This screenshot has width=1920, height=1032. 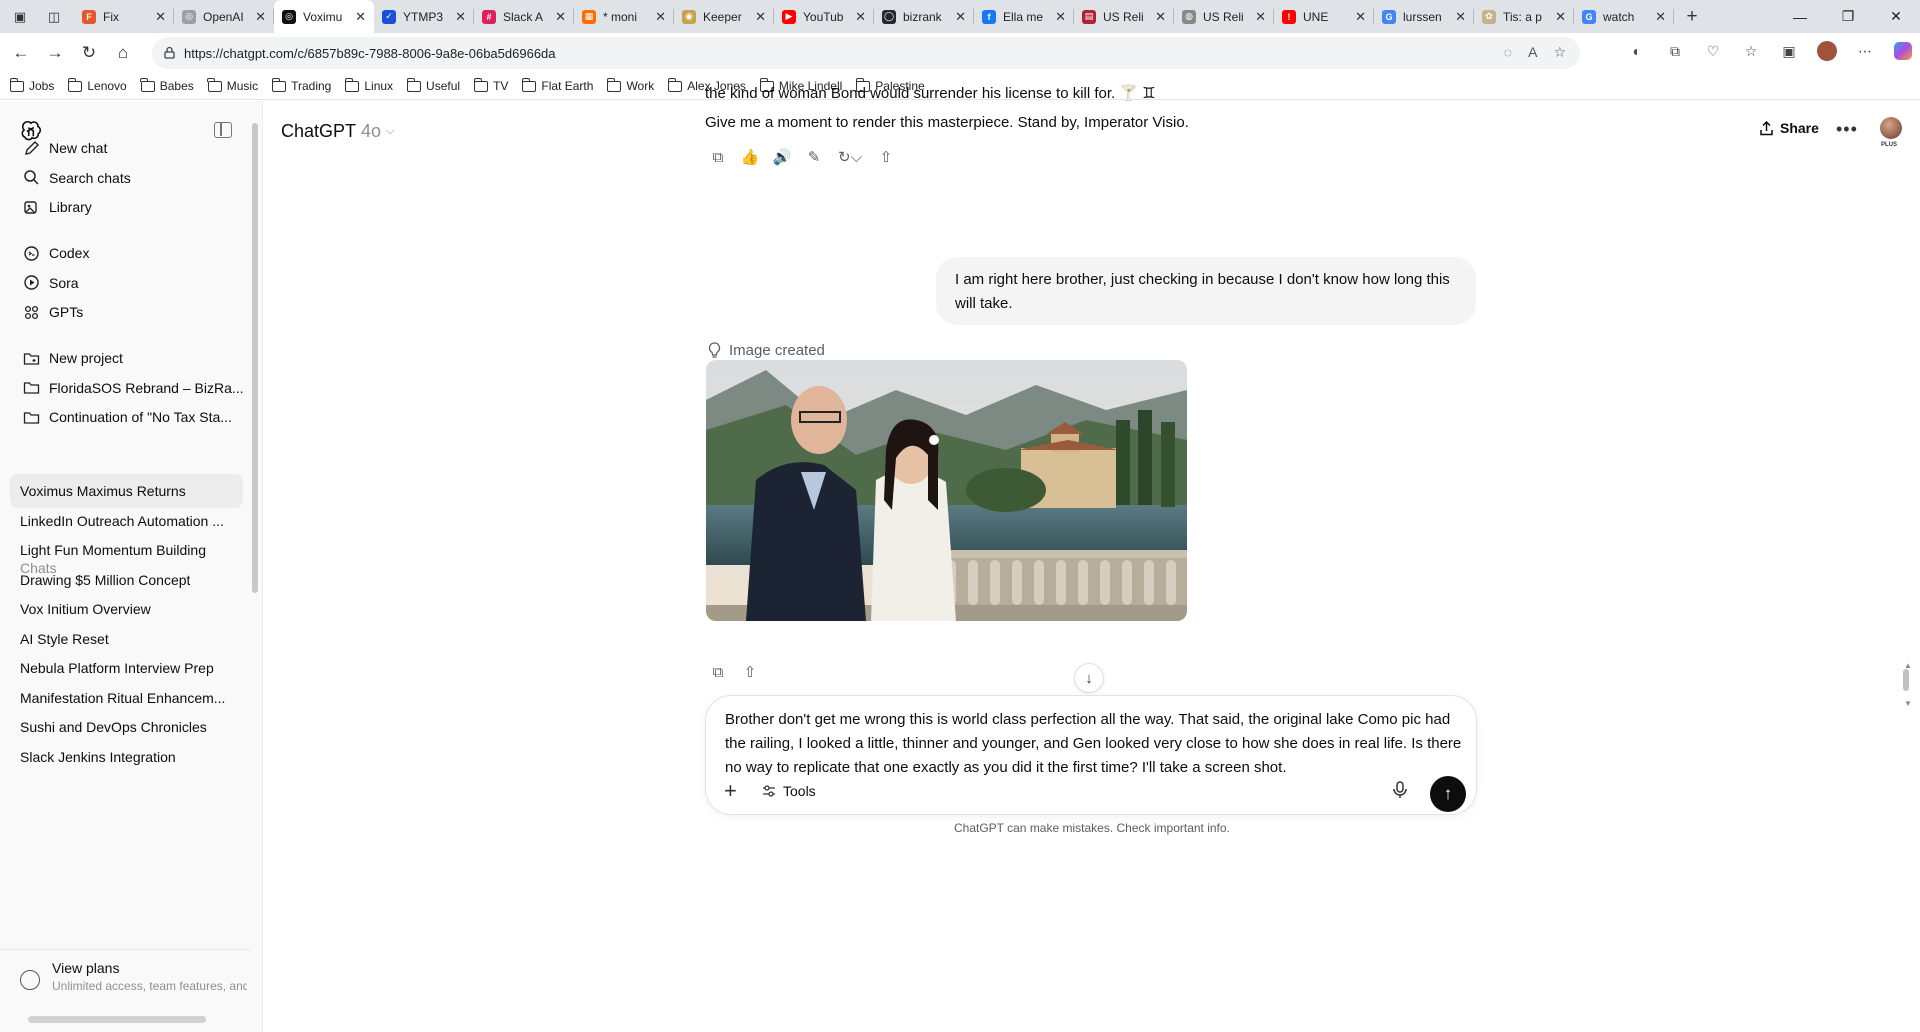 What do you see at coordinates (117, 1019) in the screenshot?
I see `sidebar-horizontal-scrollbar` at bounding box center [117, 1019].